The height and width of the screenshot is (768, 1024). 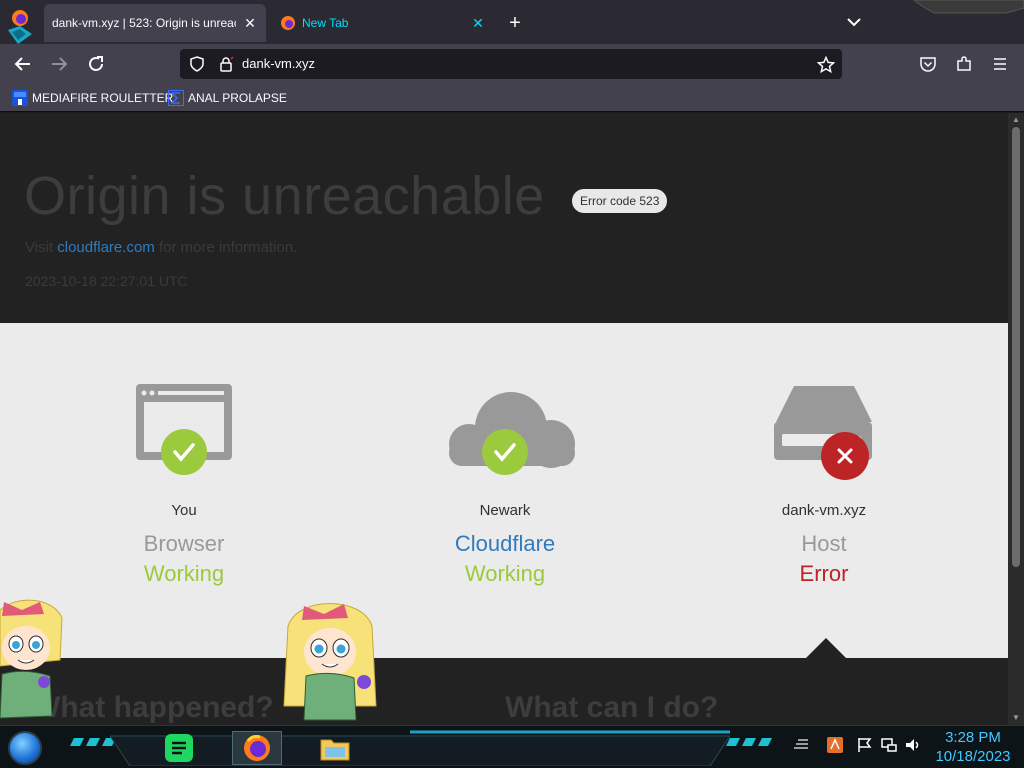 I want to click on show-hidden-icons-icon, so click(x=801, y=745).